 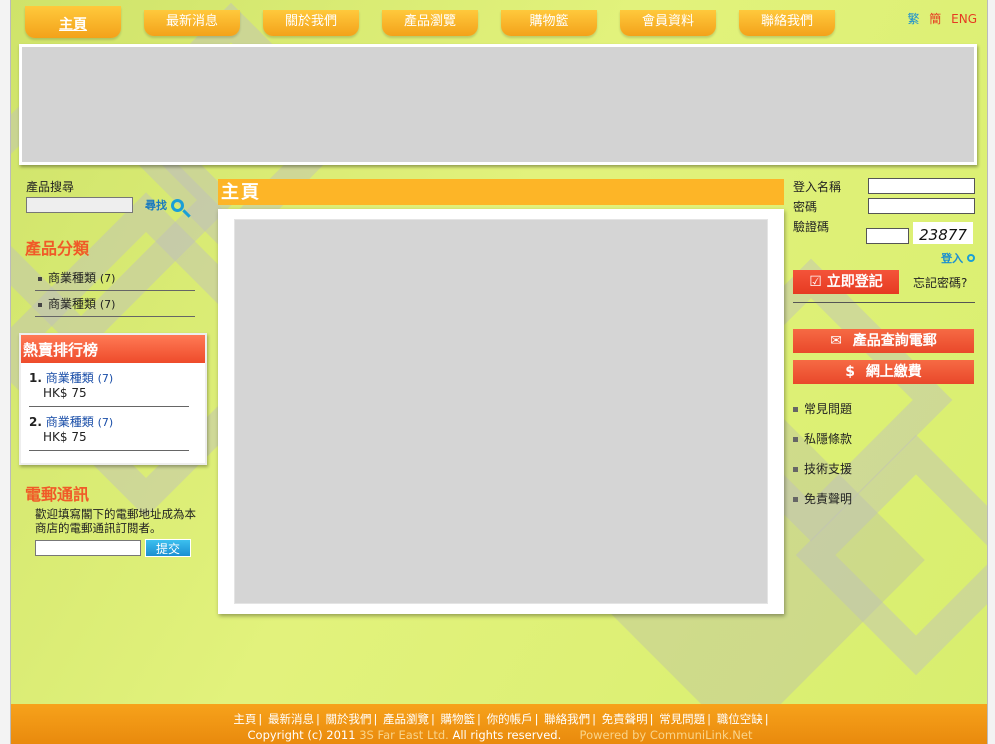 I want to click on language-switch: 繁 簡 ENG, so click(x=939, y=18).